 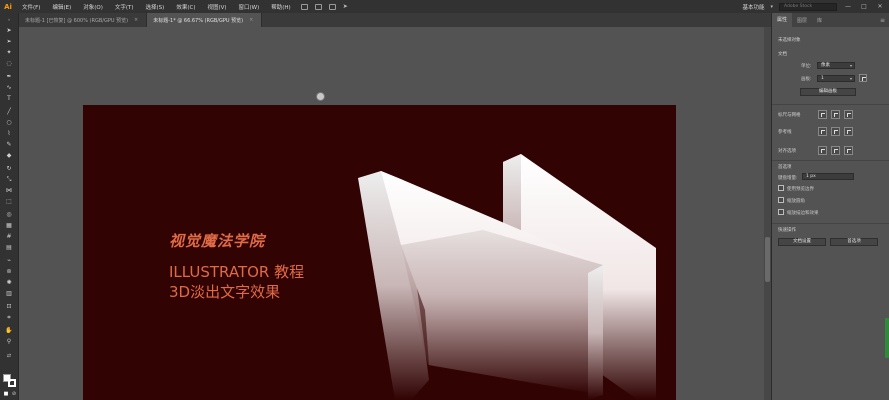 I want to click on units-dropdown: 像素 ▾, so click(x=836, y=65).